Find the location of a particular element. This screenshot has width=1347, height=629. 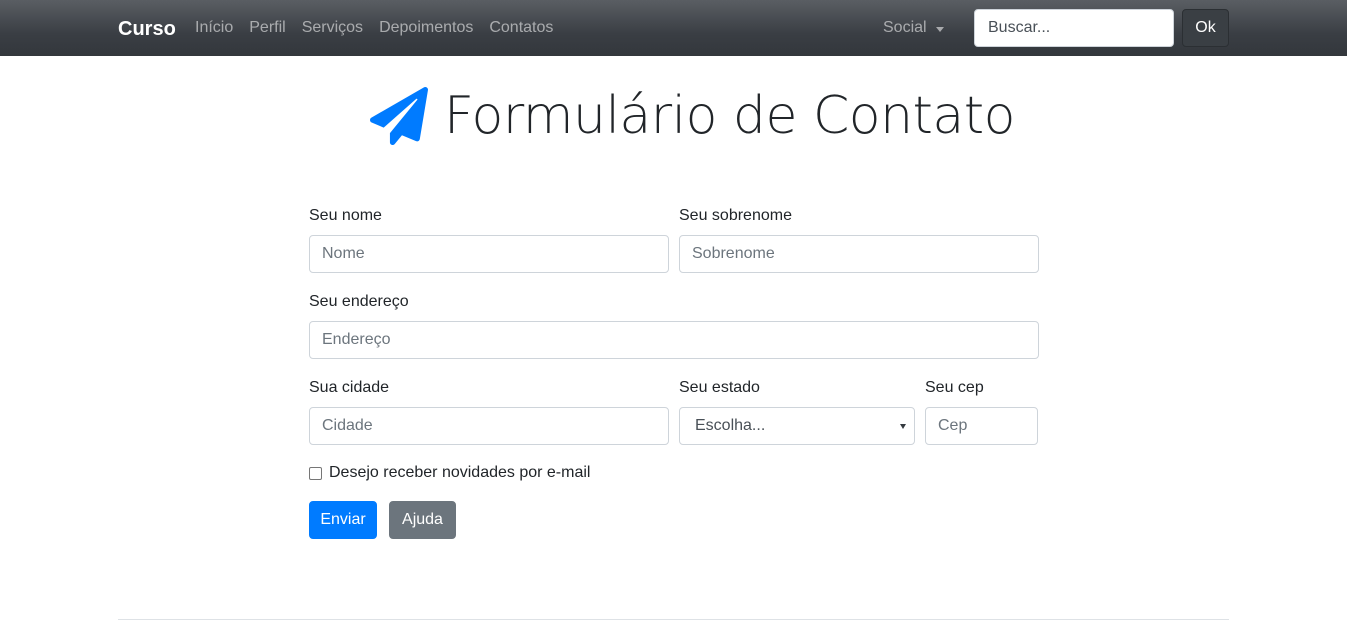

paper-plane-icon is located at coordinates (399, 116).